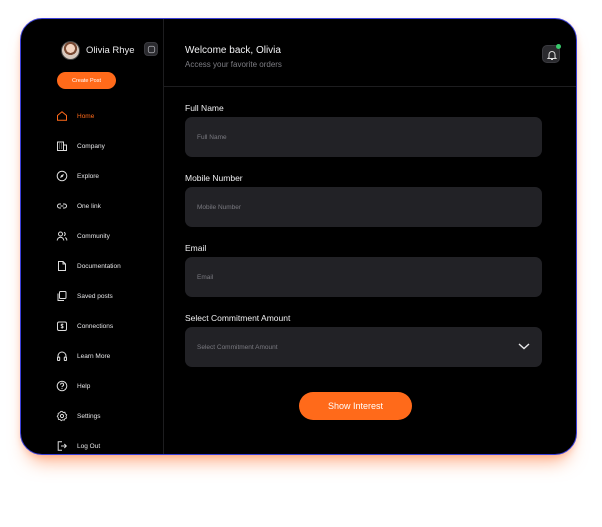 This screenshot has height=527, width=602. I want to click on gear-icon, so click(62, 416).